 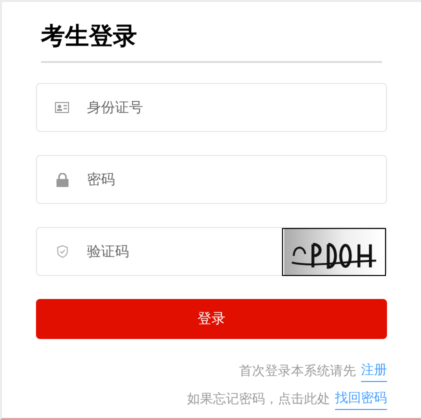 What do you see at coordinates (297, 371) in the screenshot?
I see `help-text: 首次登录本系统请先` at bounding box center [297, 371].